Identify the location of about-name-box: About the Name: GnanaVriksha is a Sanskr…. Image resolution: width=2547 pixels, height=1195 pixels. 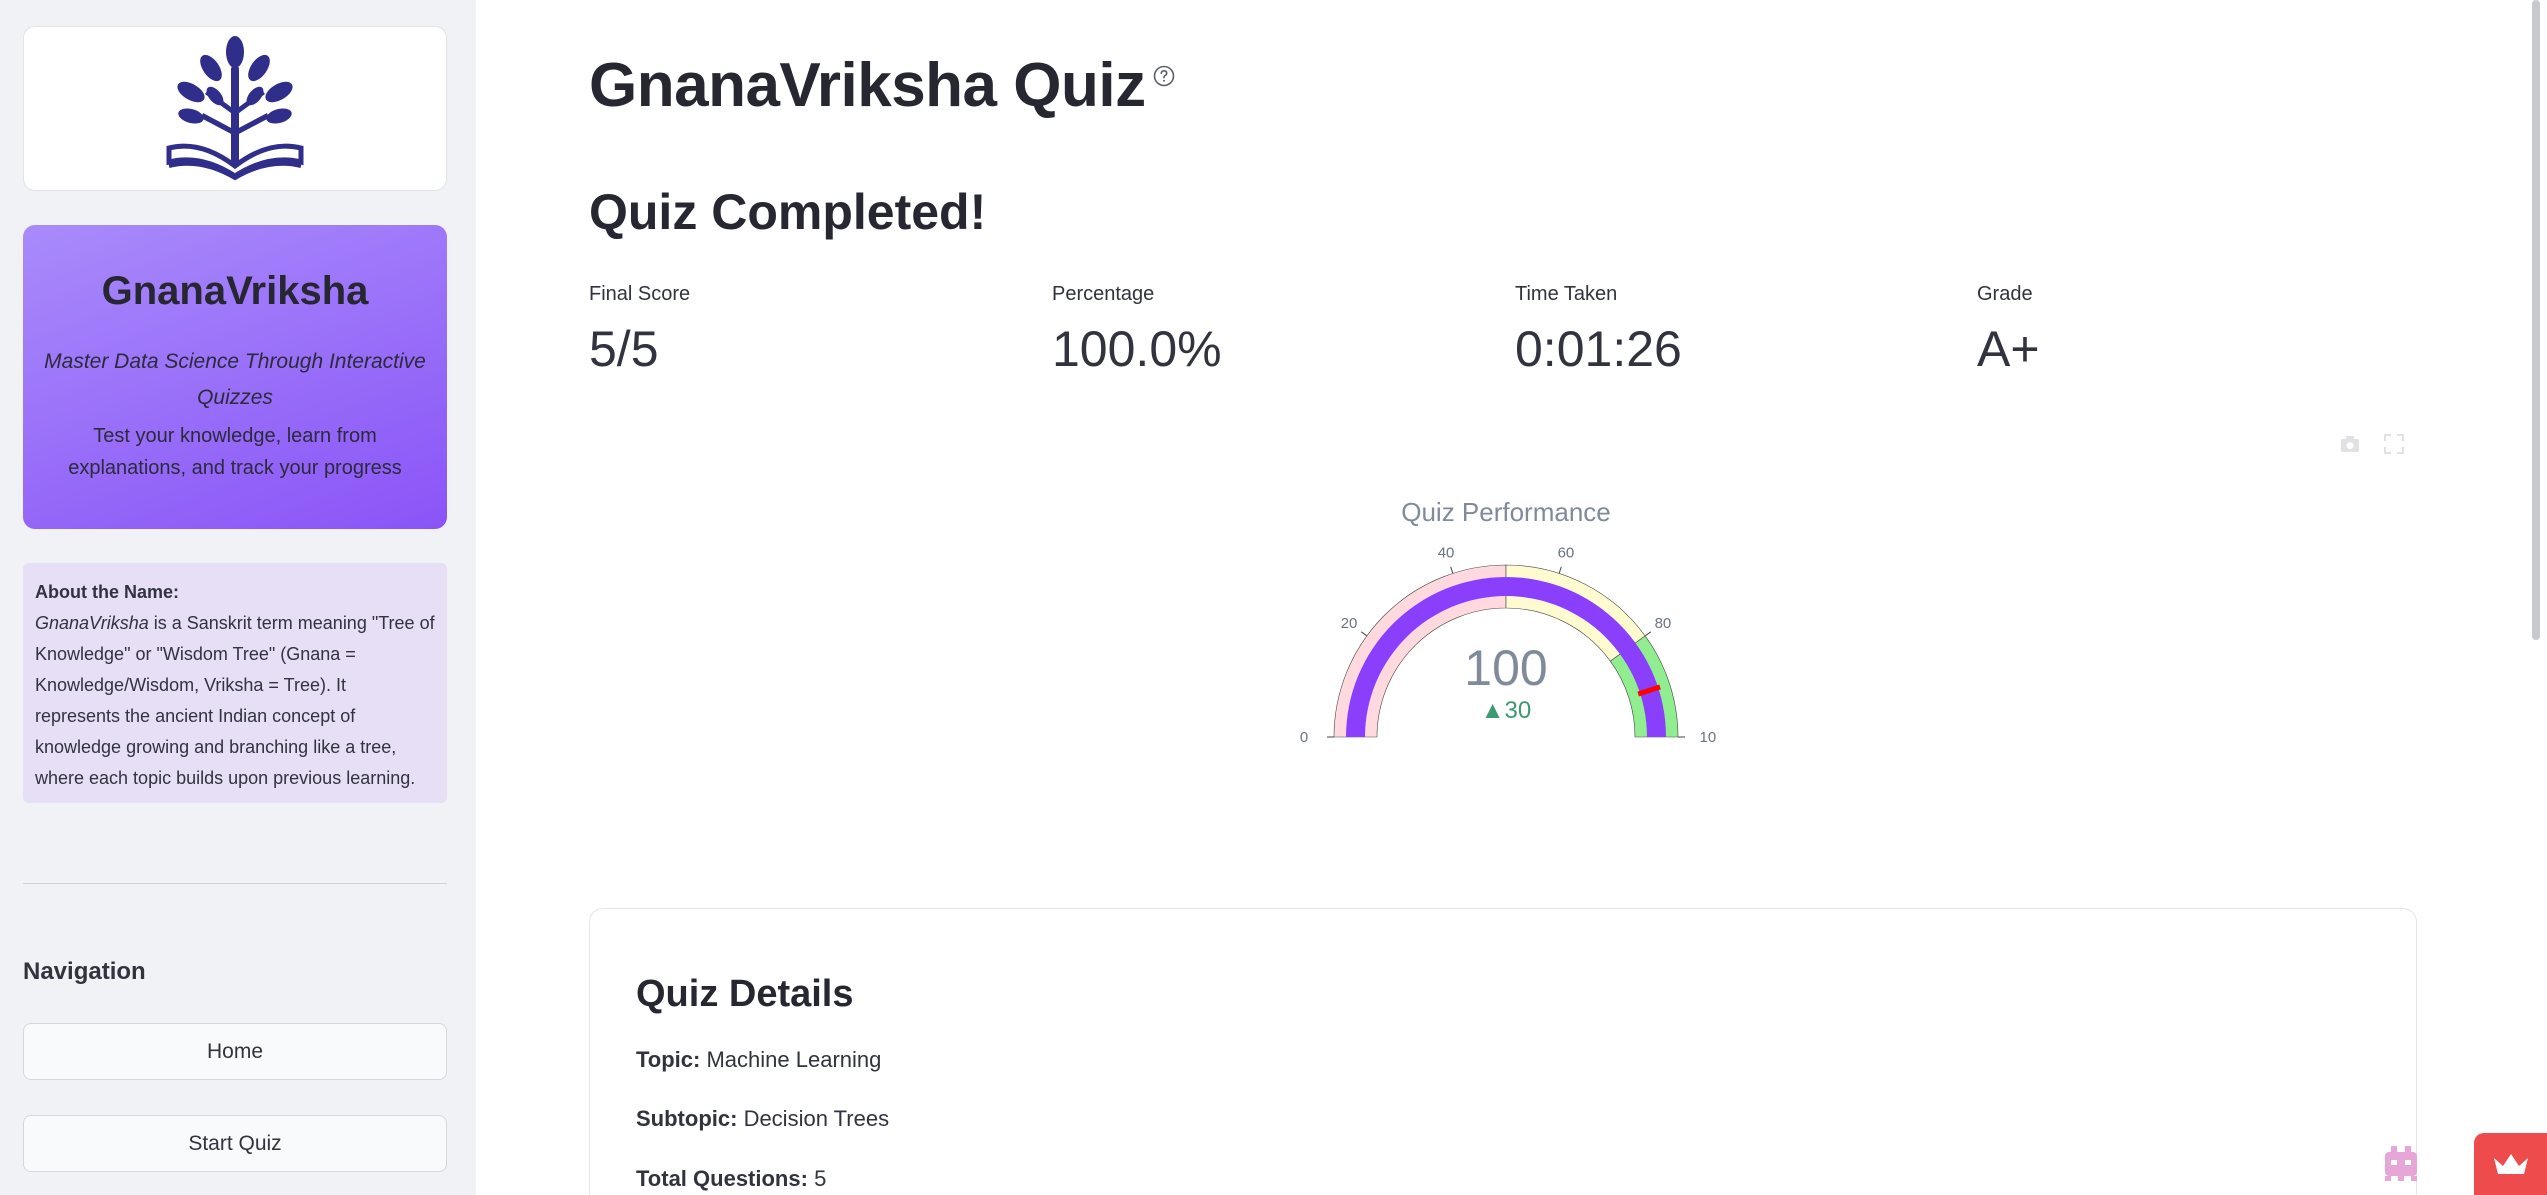
(235, 683).